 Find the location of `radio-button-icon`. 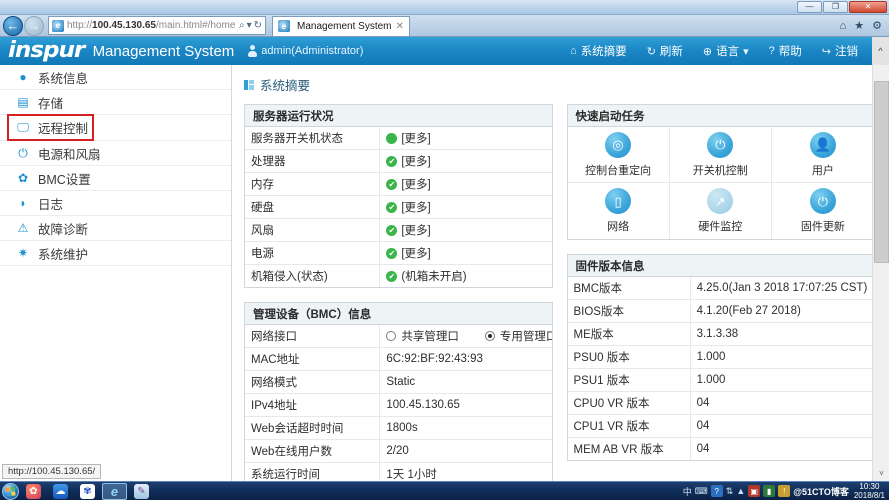

radio-button-icon is located at coordinates (391, 336).